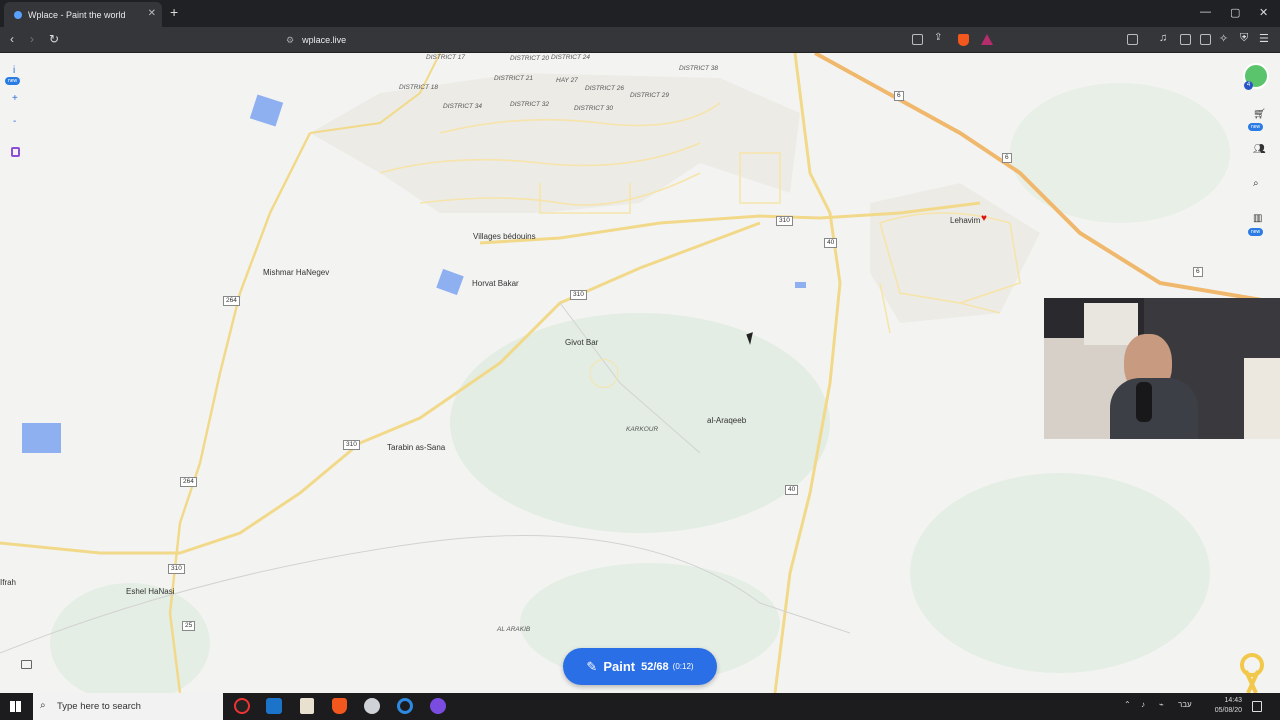  I want to click on map-label: DISTRICT 34, so click(463, 106).